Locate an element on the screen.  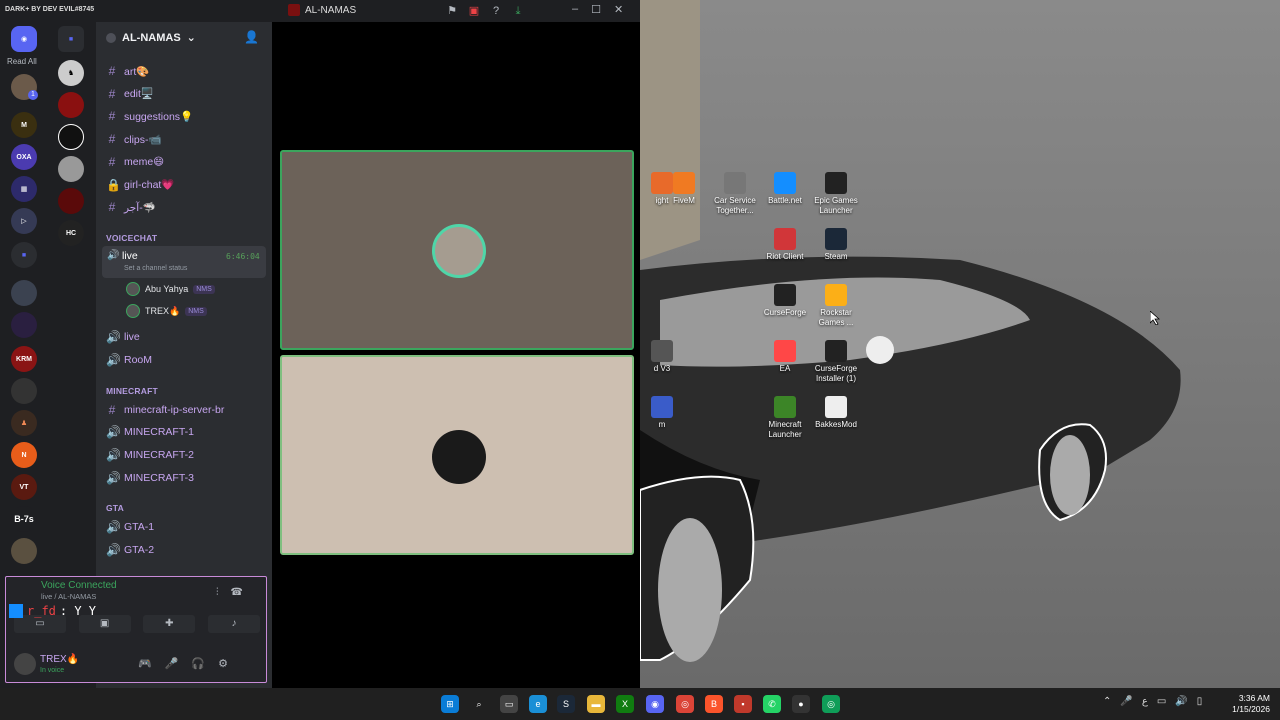
server-icon-4: ▦ is located at coordinates (24, 189).